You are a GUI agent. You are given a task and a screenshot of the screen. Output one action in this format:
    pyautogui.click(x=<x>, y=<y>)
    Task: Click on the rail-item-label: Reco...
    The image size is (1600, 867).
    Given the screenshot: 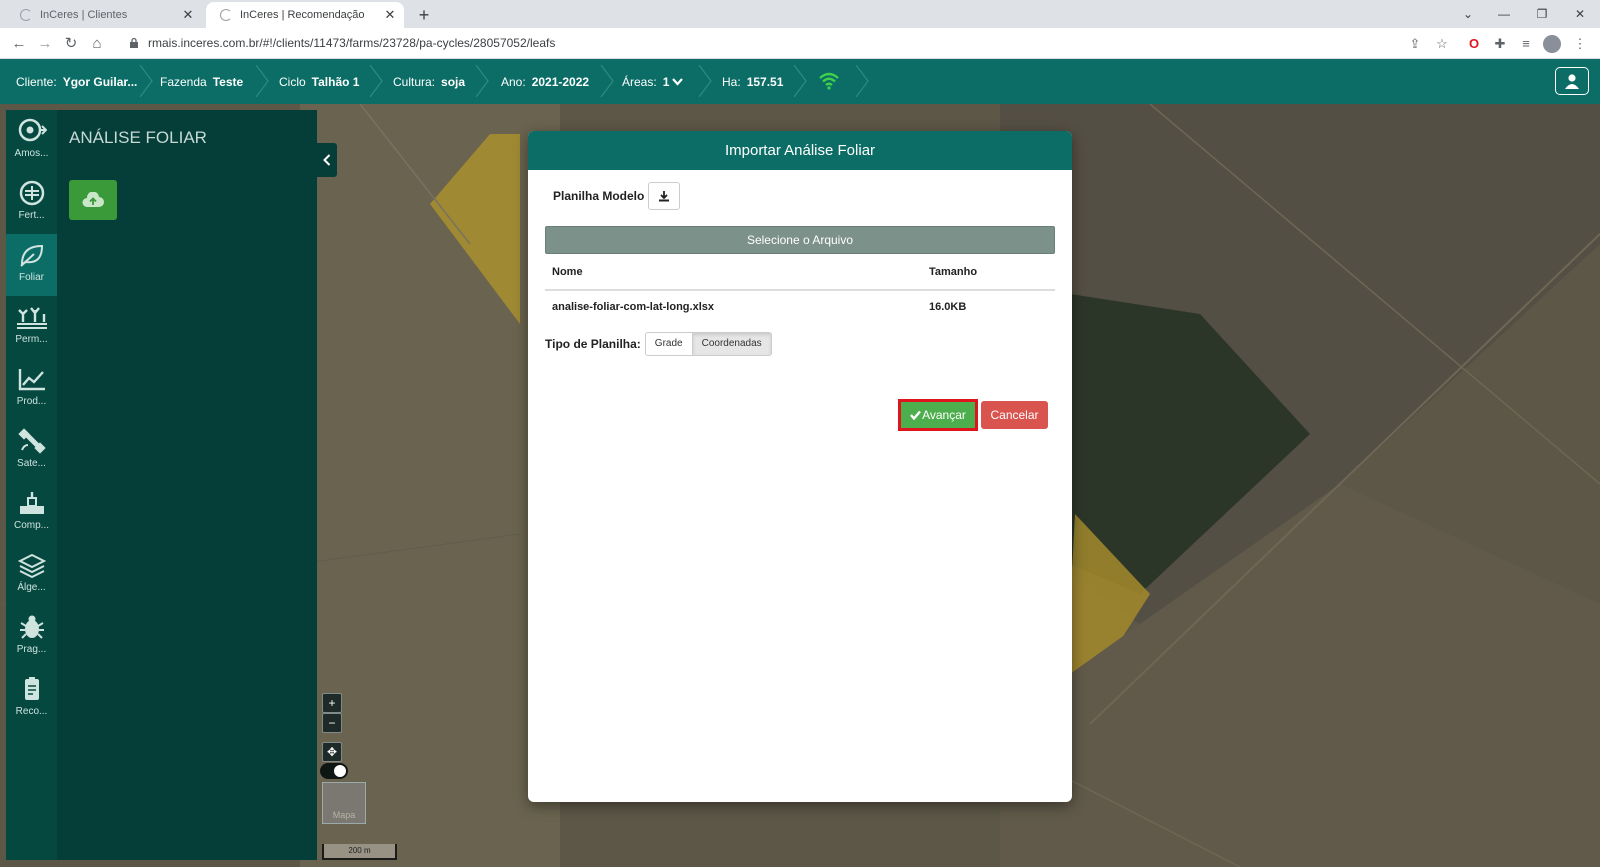 What is the action you would take?
    pyautogui.click(x=31, y=711)
    